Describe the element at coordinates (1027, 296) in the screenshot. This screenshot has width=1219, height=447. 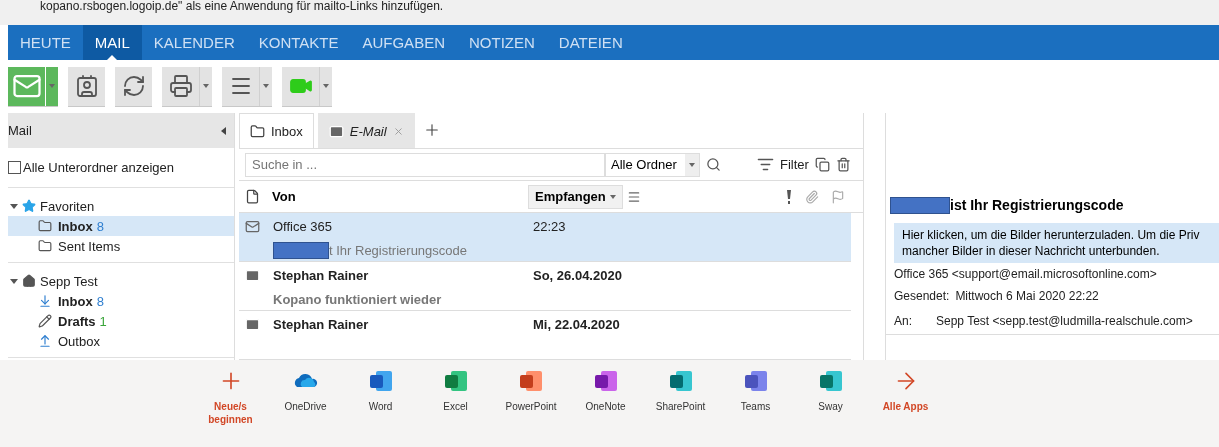
I see `sent-date: Mittwoch 6 Mai 2020 22:22` at that location.